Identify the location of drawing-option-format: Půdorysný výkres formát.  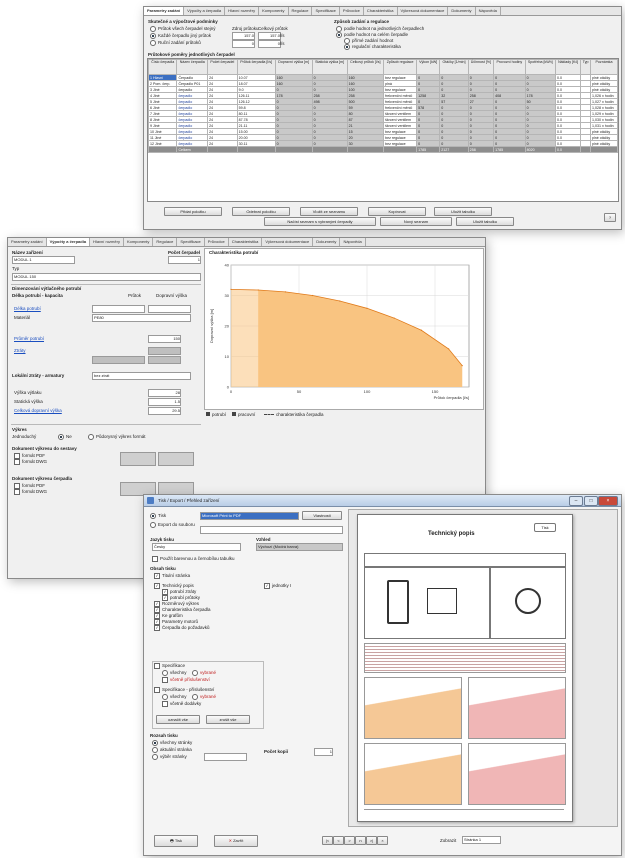
(117, 437).